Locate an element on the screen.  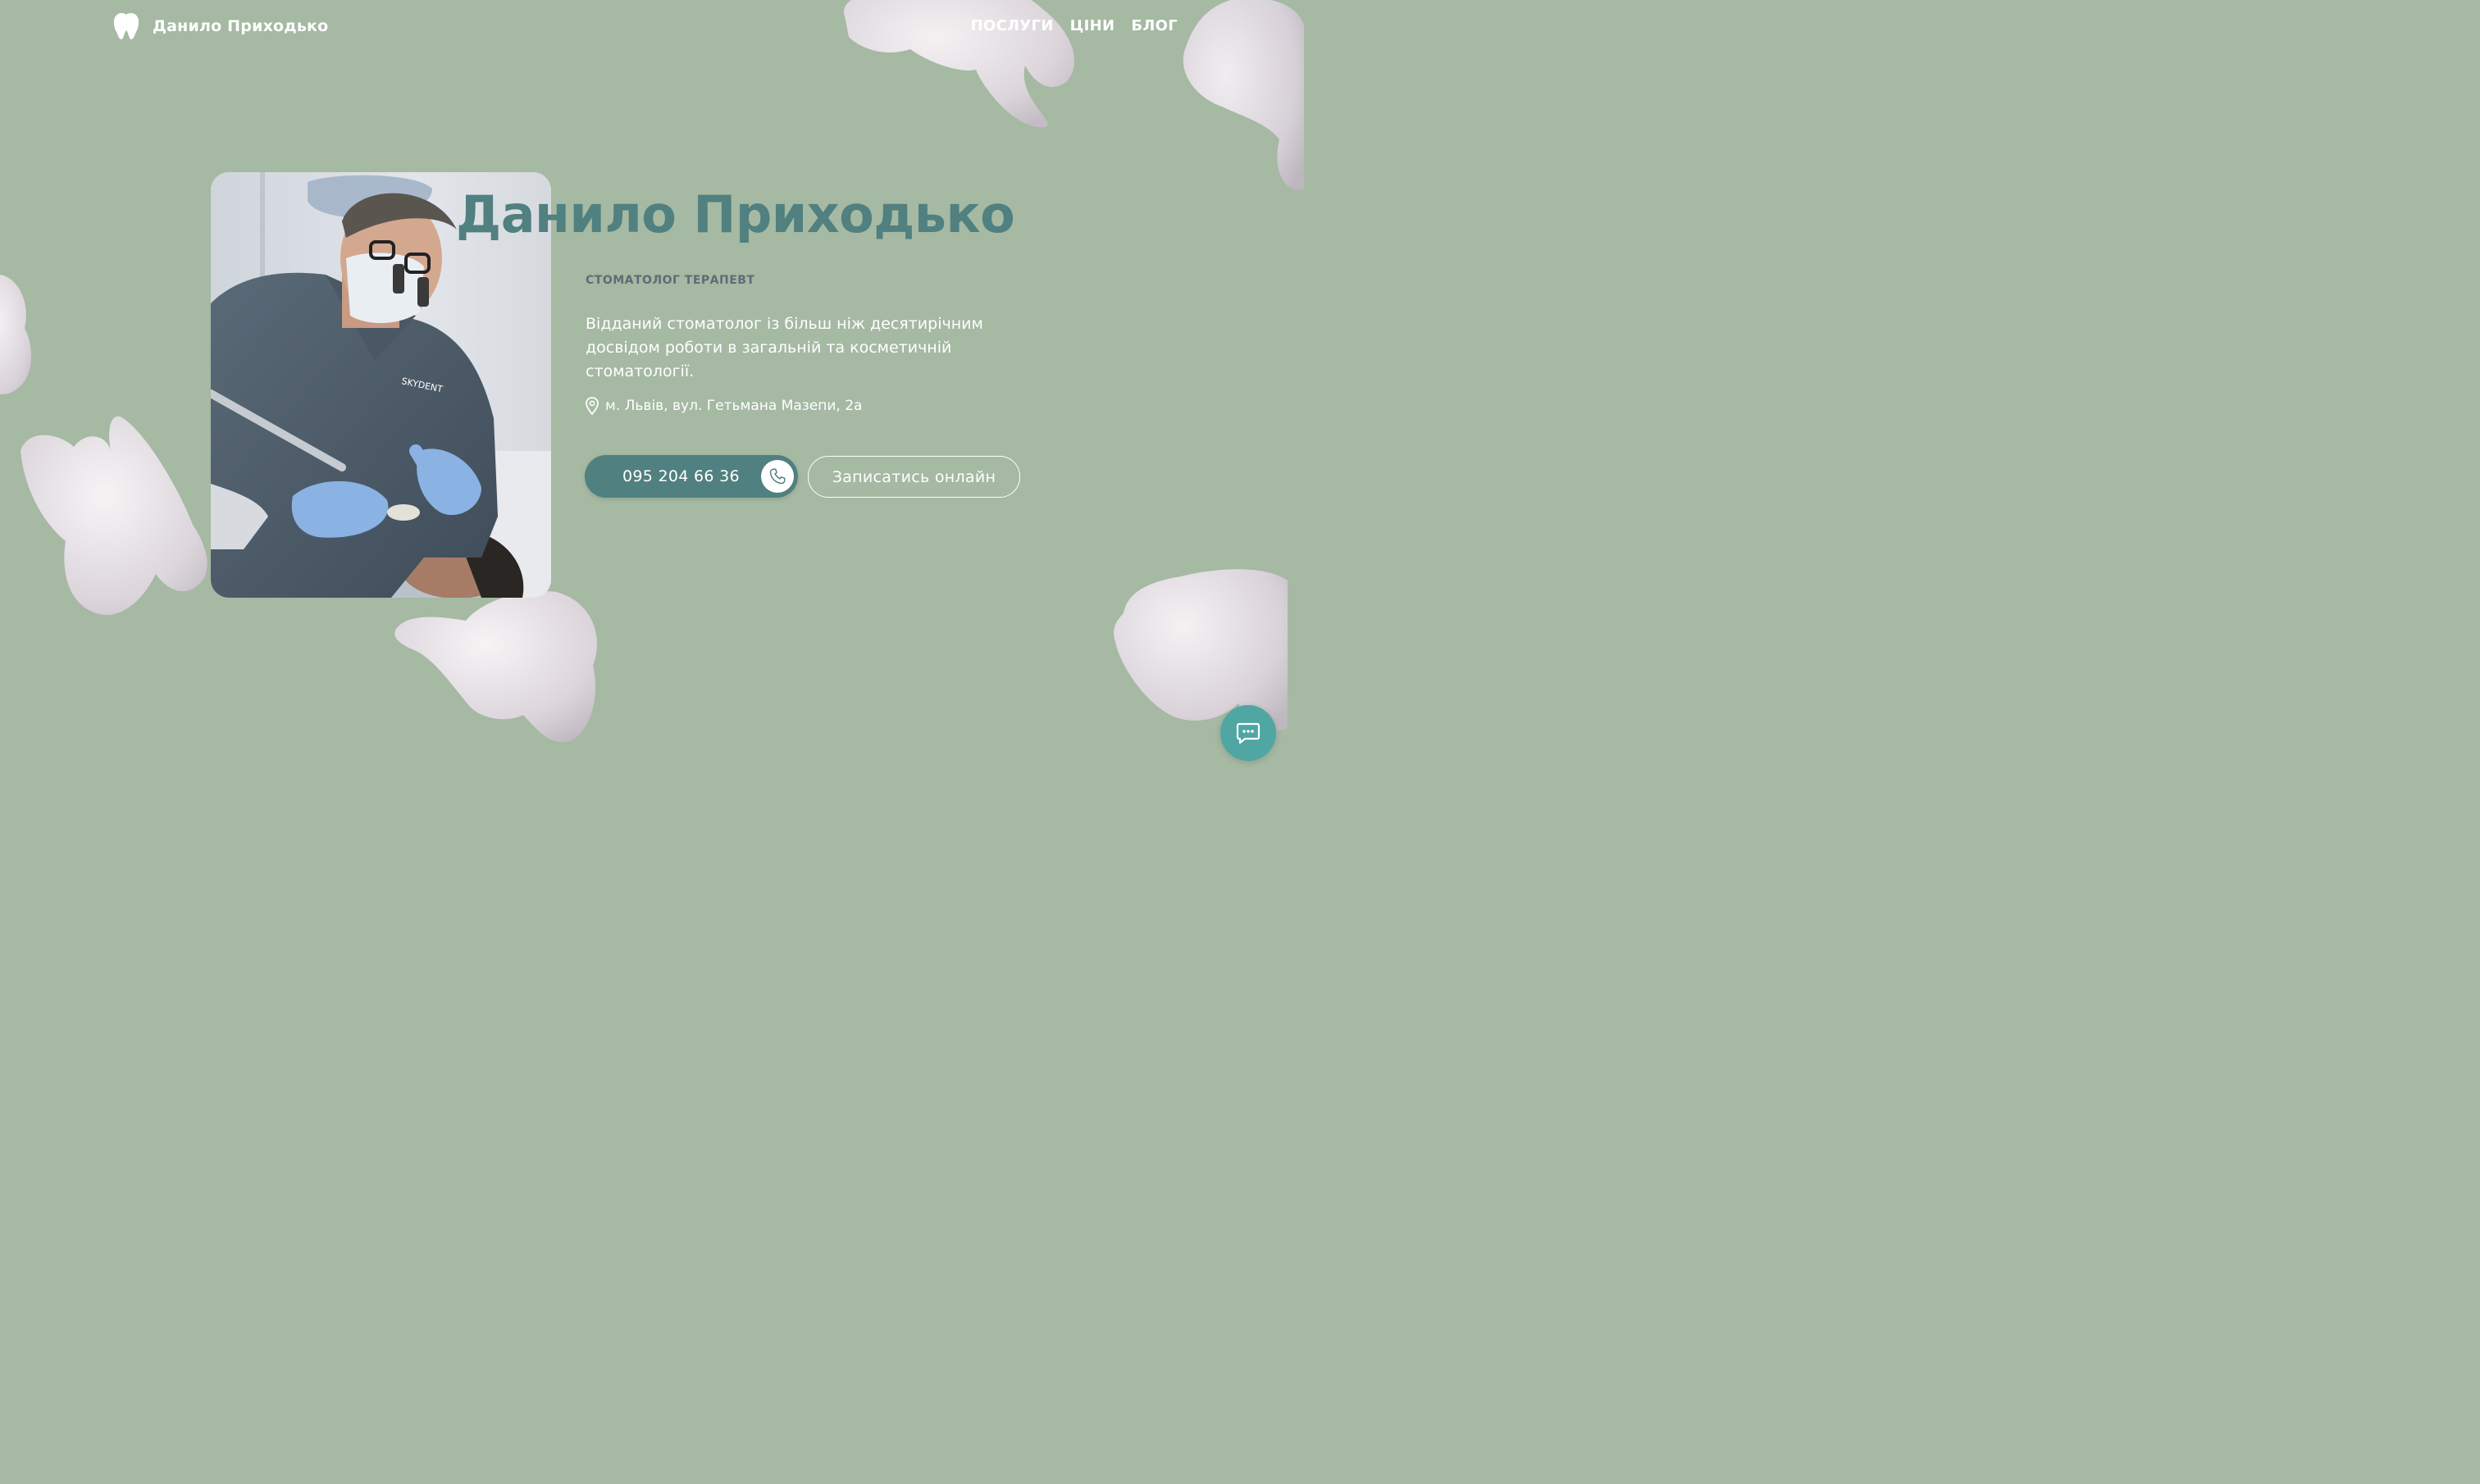
decorative-tooth-left-edge is located at coordinates (16, 334).